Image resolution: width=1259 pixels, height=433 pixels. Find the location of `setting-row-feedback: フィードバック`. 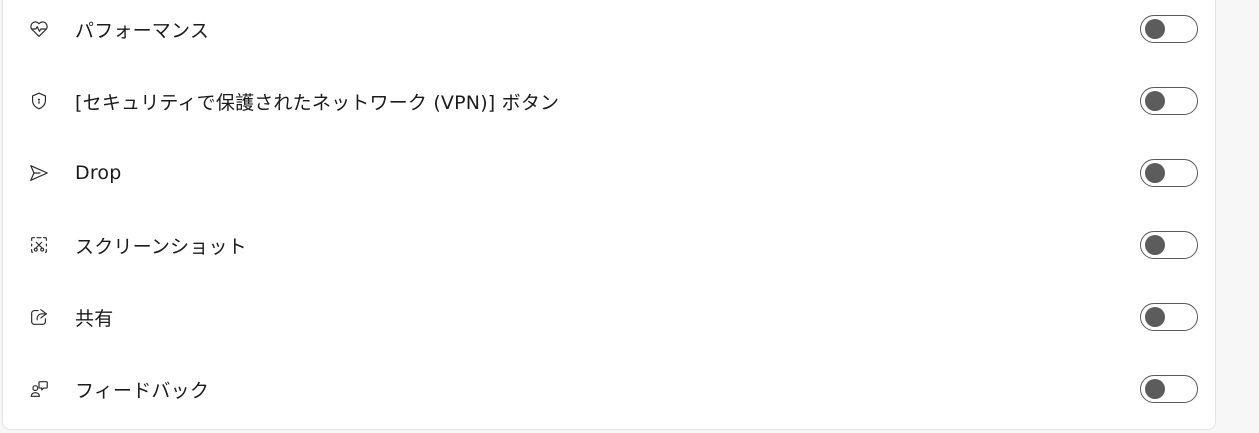

setting-row-feedback: フィードバック is located at coordinates (610, 389).